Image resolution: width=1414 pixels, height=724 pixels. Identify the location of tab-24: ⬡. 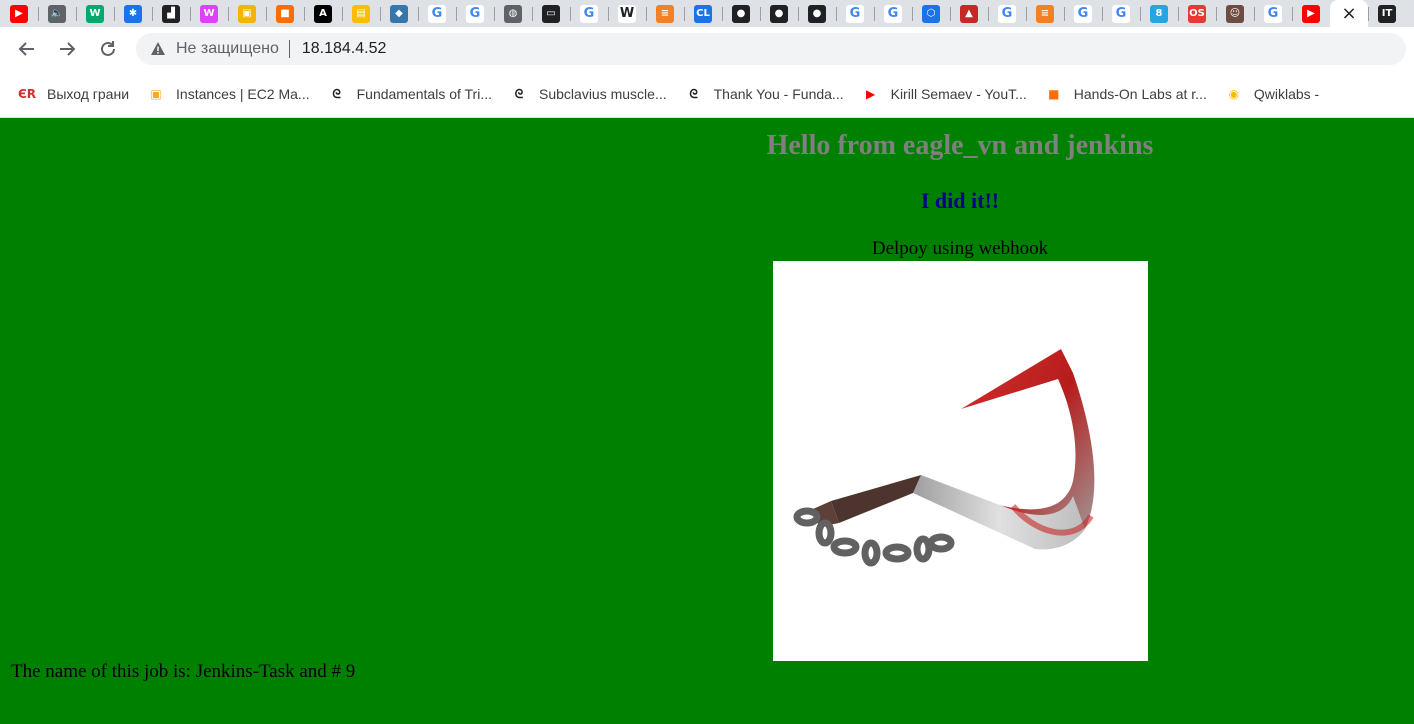
(931, 13).